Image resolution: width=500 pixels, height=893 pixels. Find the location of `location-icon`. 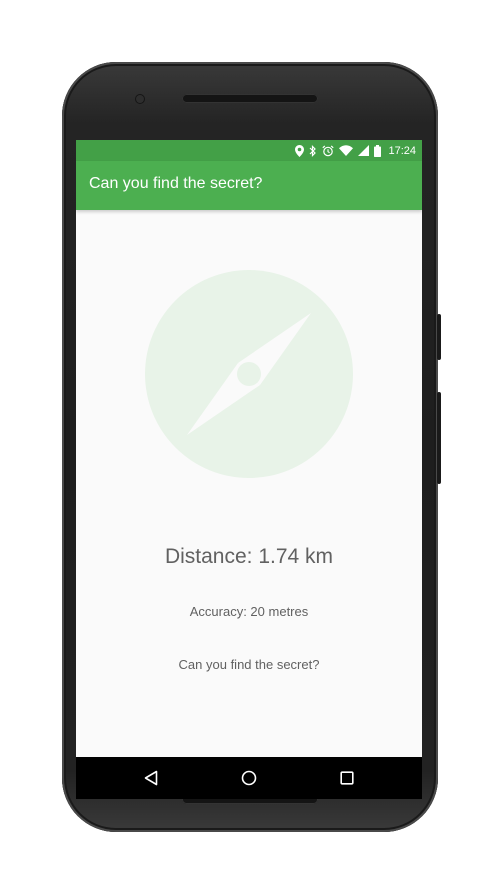

location-icon is located at coordinates (300, 150).